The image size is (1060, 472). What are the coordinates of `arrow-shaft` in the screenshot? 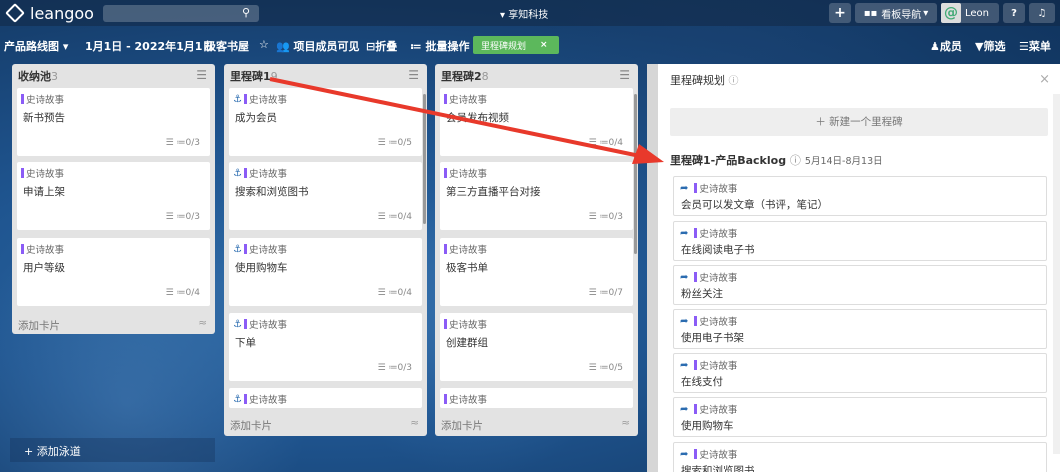 It's located at (455, 117).